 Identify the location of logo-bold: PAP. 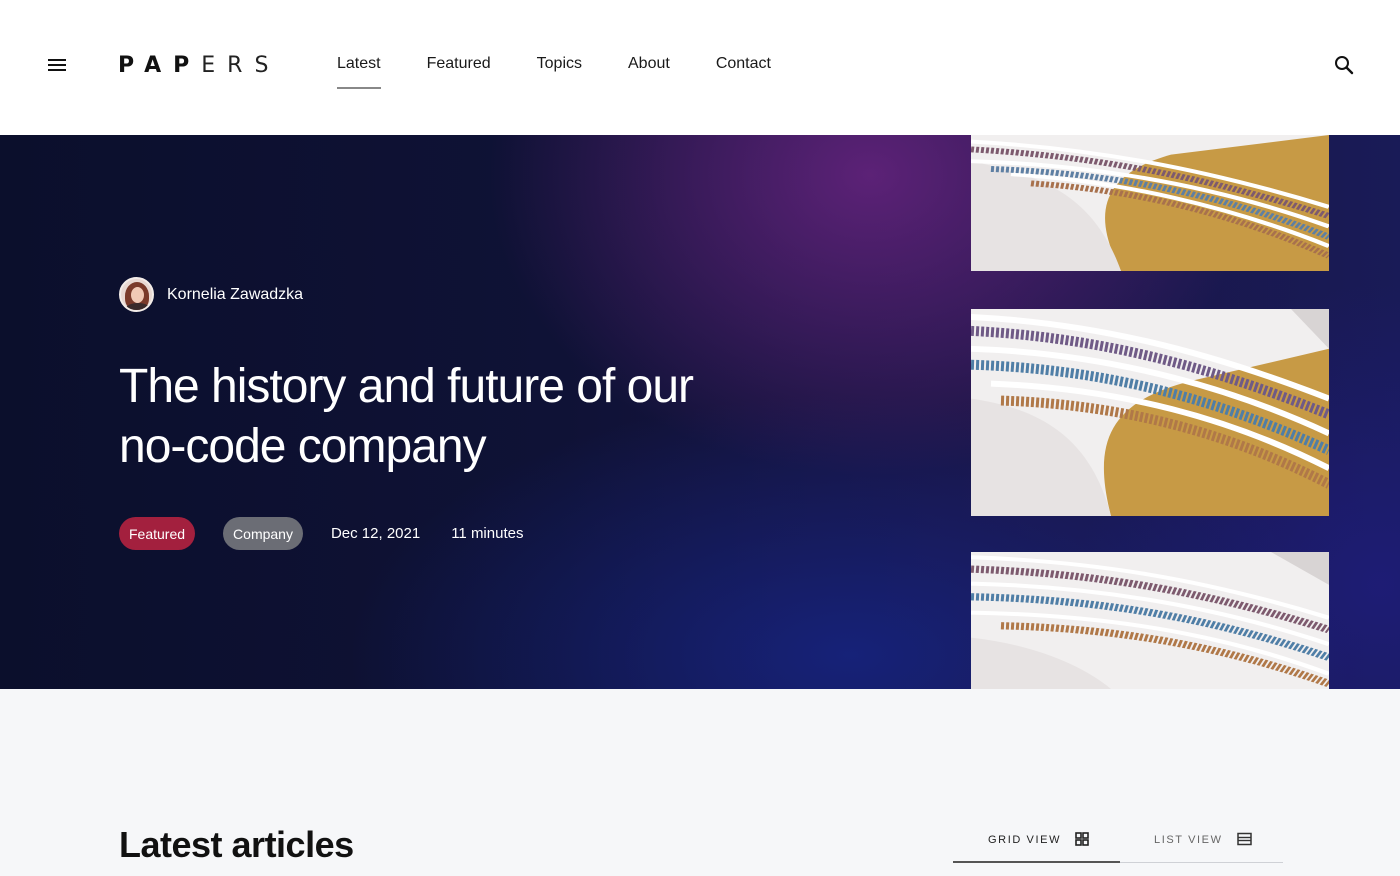
(160, 65).